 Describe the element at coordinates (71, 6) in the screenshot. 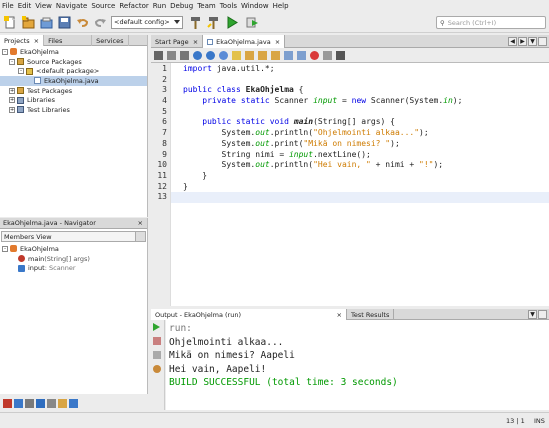

I see `menu-navigate: Navigate` at that location.